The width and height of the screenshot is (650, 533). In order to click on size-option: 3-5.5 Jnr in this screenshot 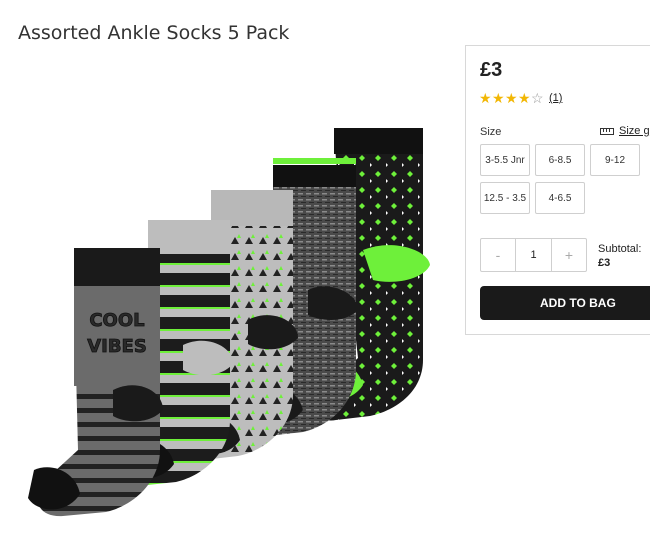, I will do `click(505, 160)`.